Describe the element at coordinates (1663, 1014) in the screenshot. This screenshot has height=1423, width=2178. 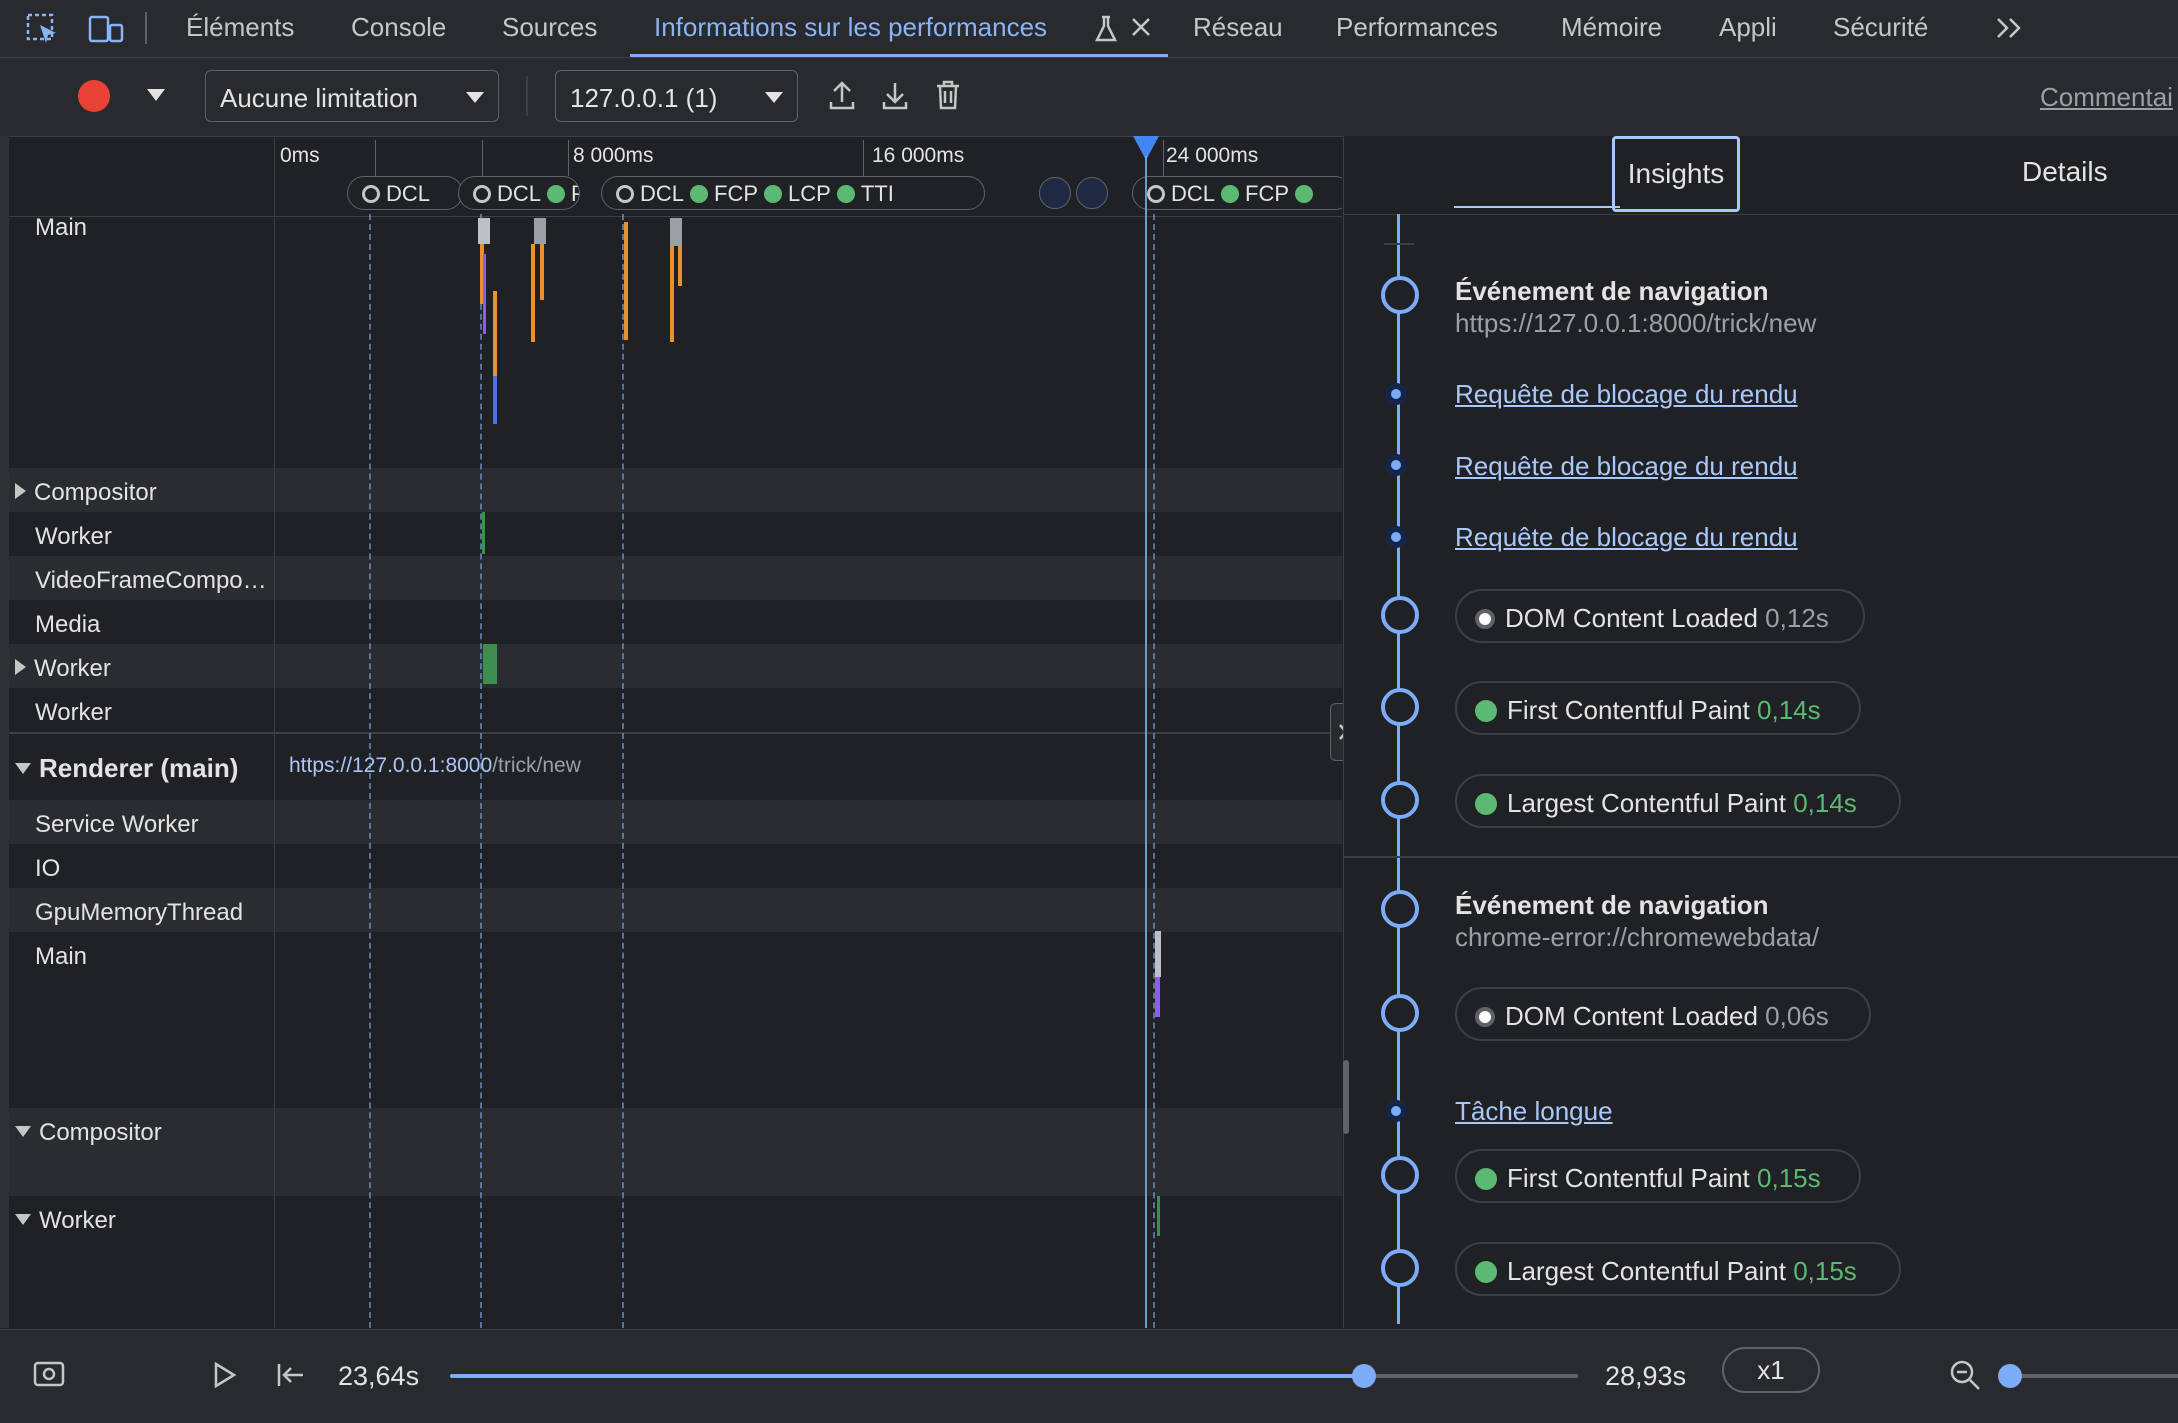
I see `dcl-metric-pill: DOM Content Loaded 0,06s` at that location.